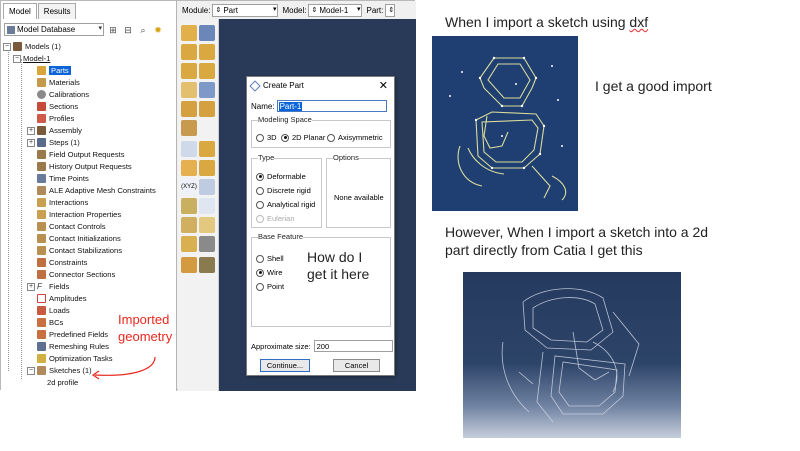  What do you see at coordinates (63, 94) in the screenshot?
I see `tree-node-calibrations: Calibrations` at bounding box center [63, 94].